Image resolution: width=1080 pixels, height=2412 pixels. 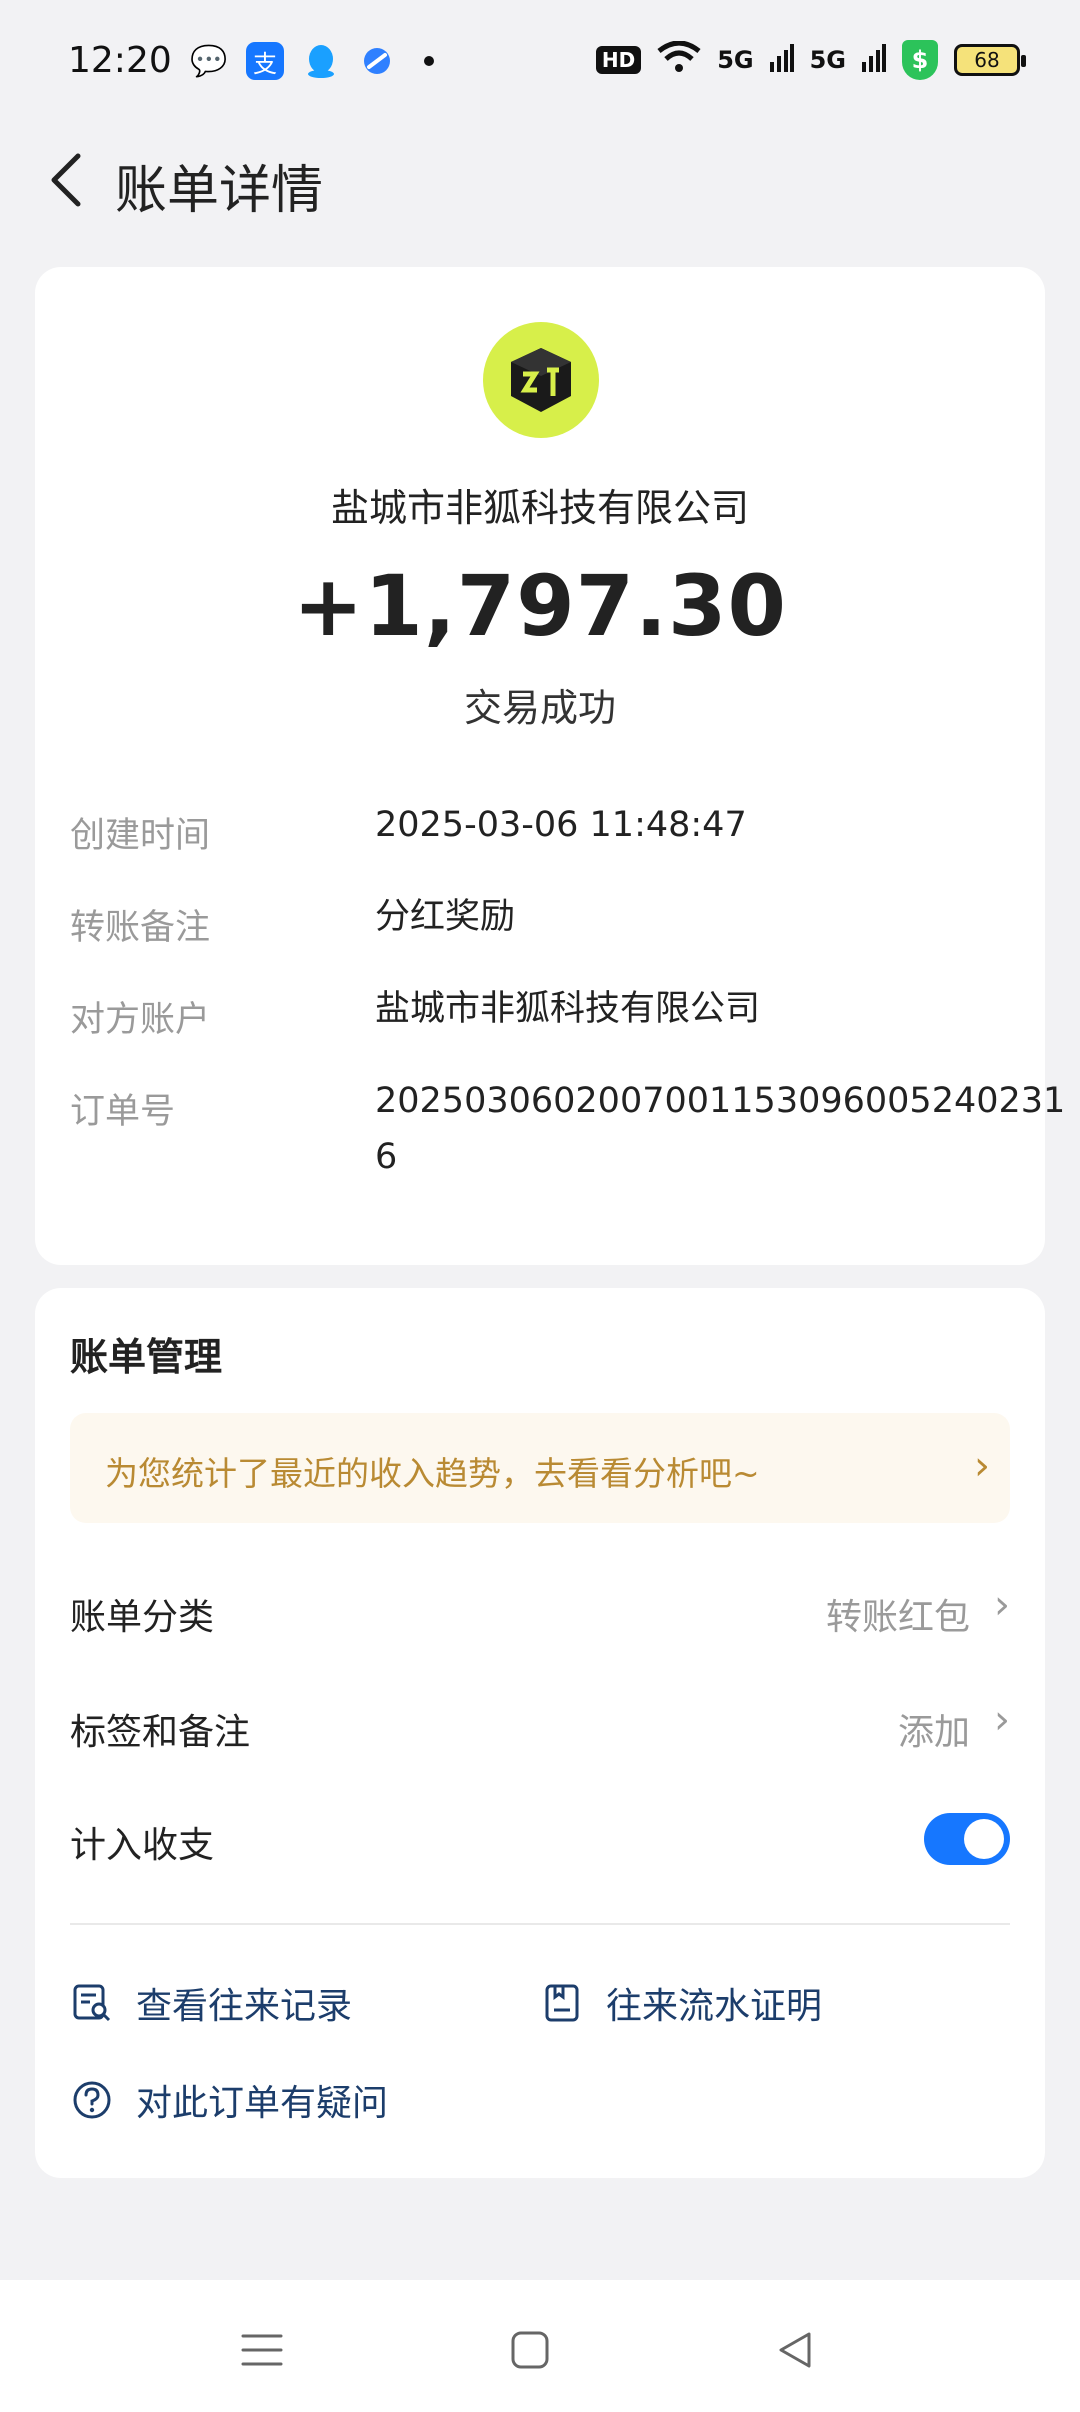 What do you see at coordinates (160, 1732) in the screenshot?
I see `setting-label: 标签和备注` at bounding box center [160, 1732].